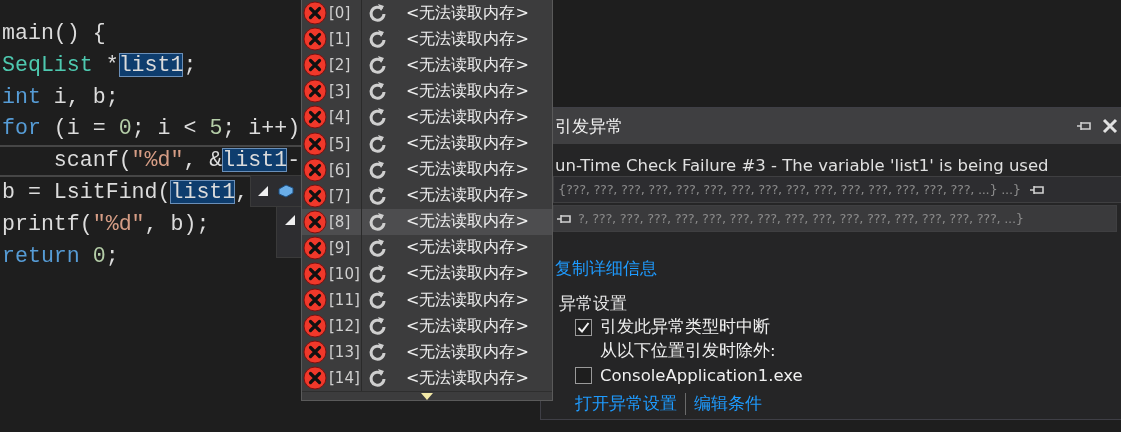  Describe the element at coordinates (802, 166) in the screenshot. I see `exception-message: un-Time Check Failure #3 - The variable 'list1' is being used` at that location.